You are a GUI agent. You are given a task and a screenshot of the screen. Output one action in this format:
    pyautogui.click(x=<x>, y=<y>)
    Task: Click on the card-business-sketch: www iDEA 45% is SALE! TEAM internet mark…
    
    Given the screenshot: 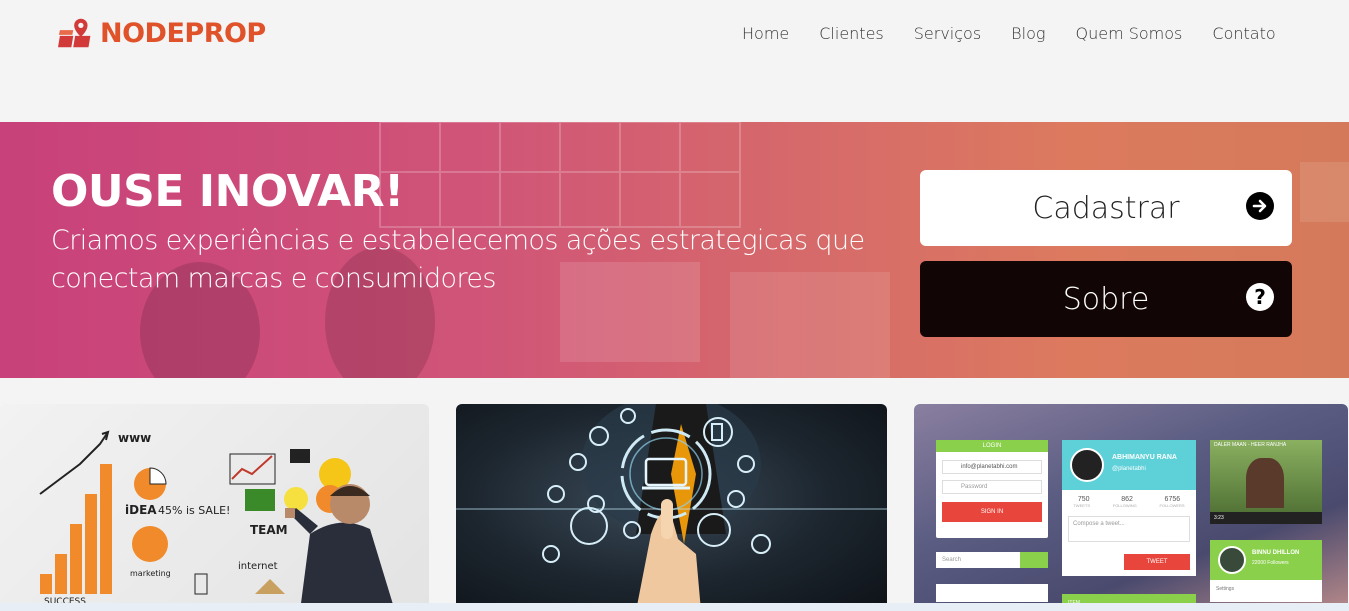 What is the action you would take?
    pyautogui.click(x=214, y=507)
    